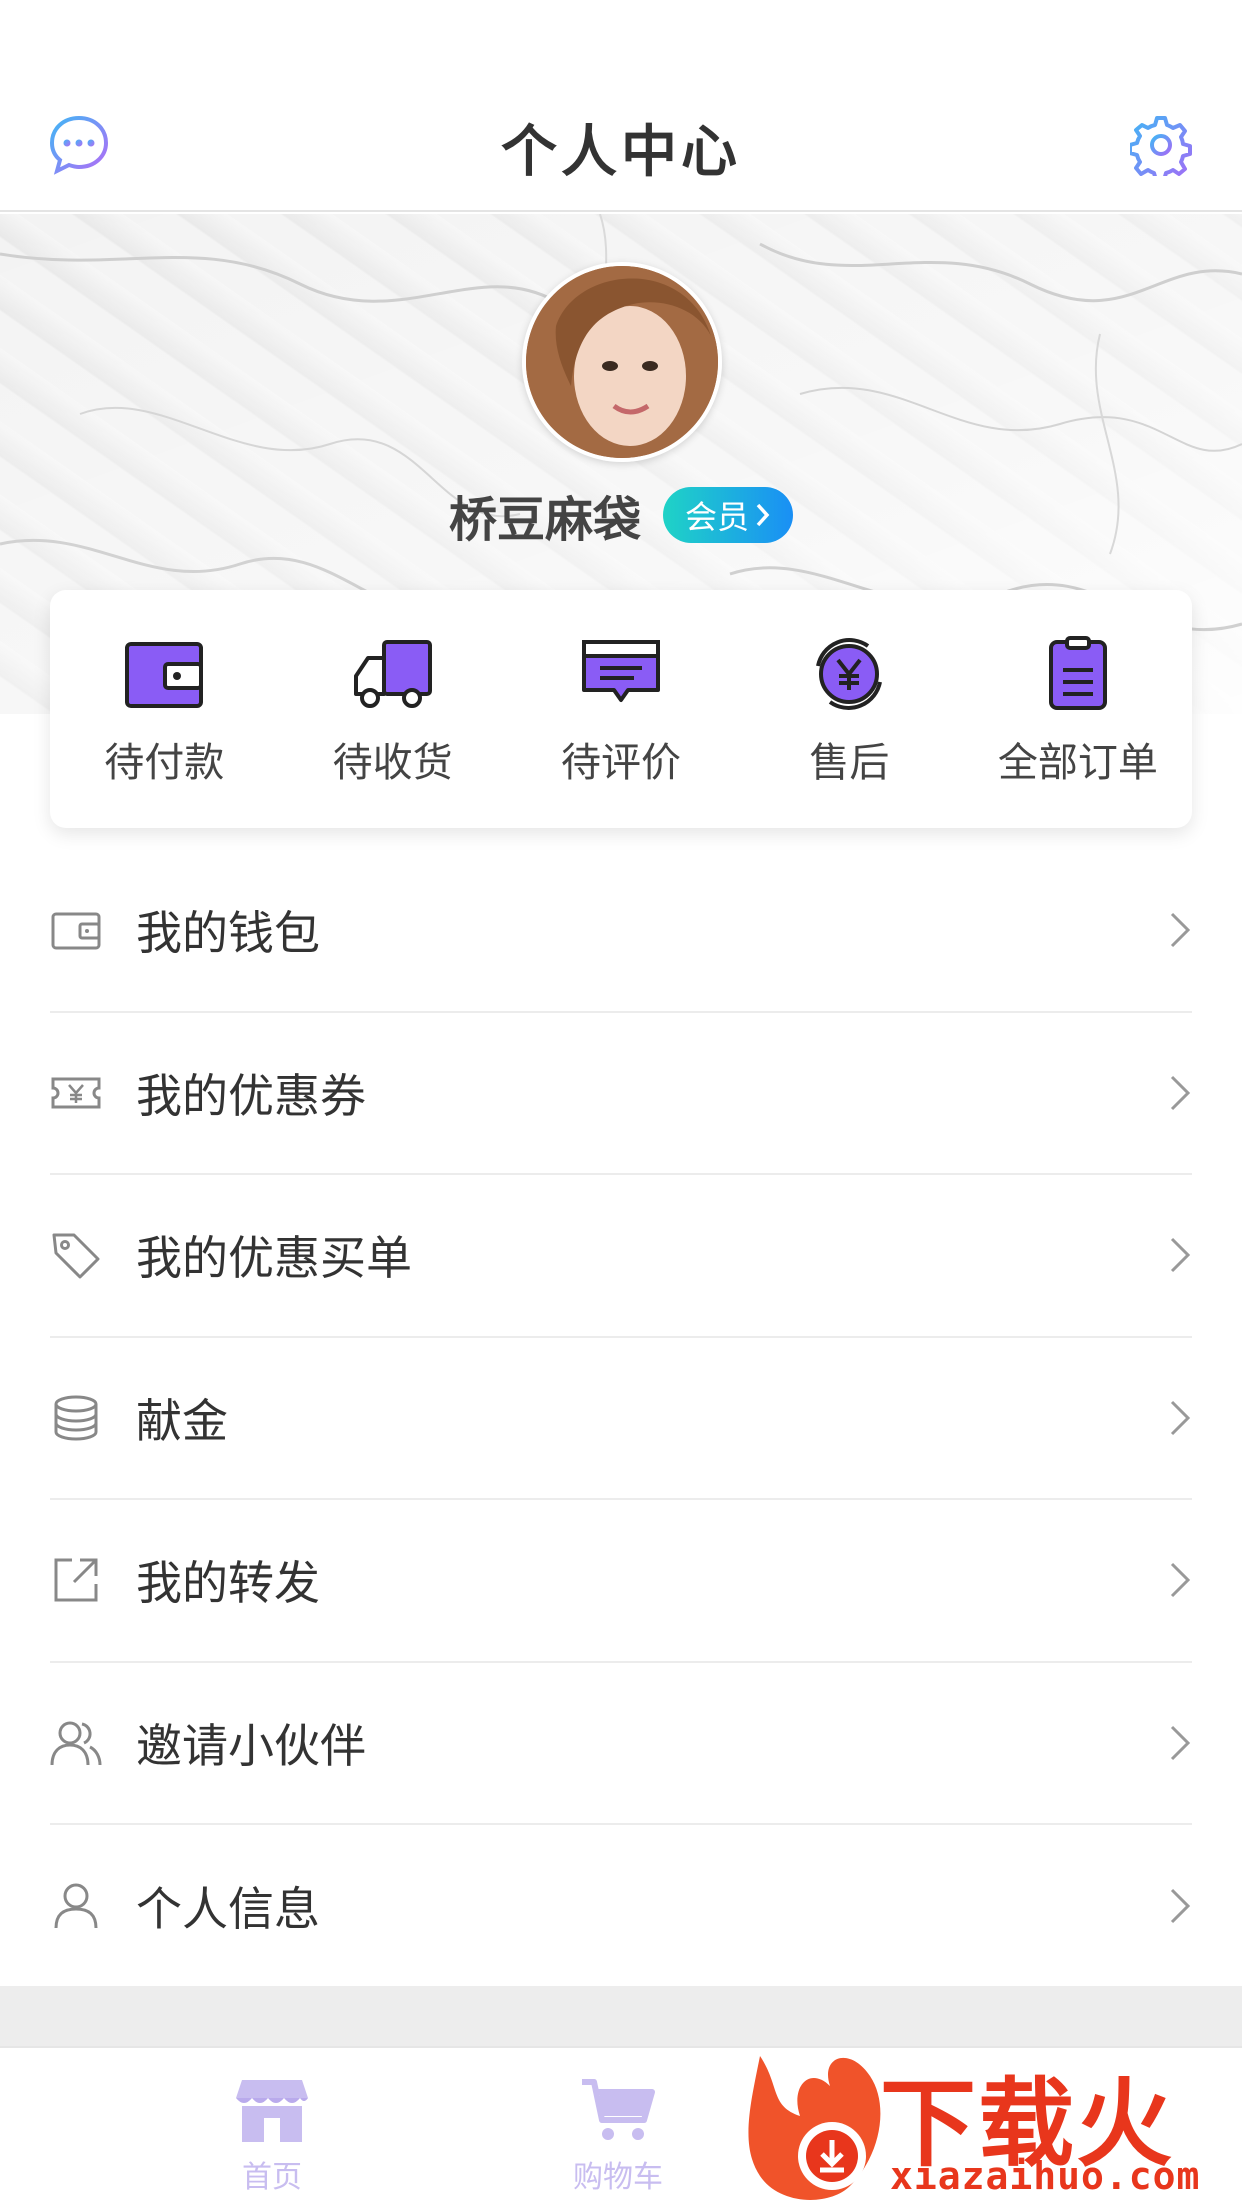 The width and height of the screenshot is (1242, 2208). What do you see at coordinates (76, 1580) in the screenshot?
I see `share-icon` at bounding box center [76, 1580].